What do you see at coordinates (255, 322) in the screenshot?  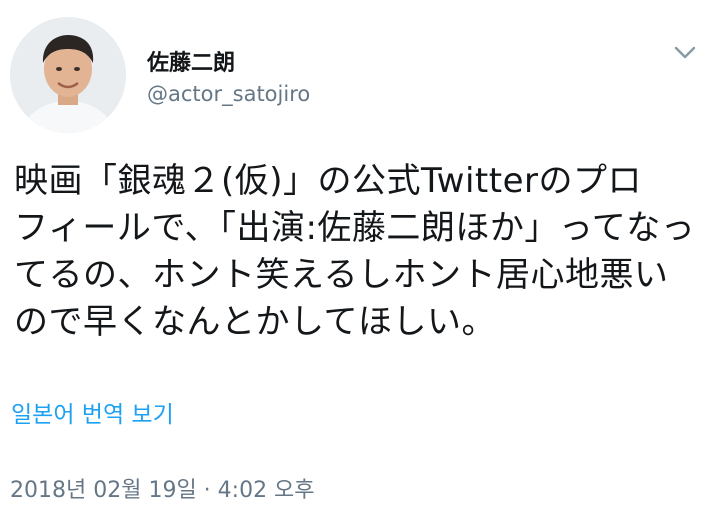 I see `tweet-text-line: ので早くなんとかしてほしい。` at bounding box center [255, 322].